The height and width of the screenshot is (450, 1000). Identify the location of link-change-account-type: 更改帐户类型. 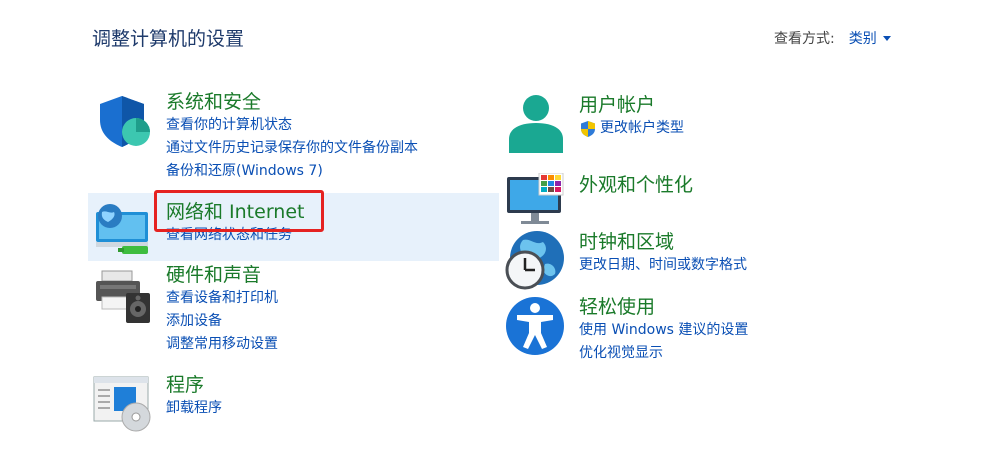
(631, 128).